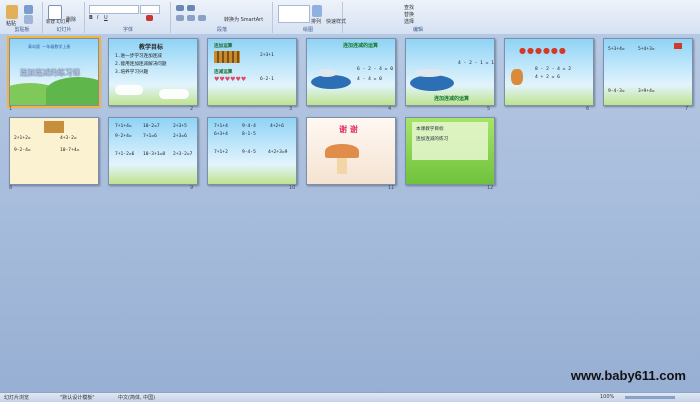 The height and width of the screenshot is (402, 700). I want to click on ribbon-group-label: 编辑, so click(417, 30).